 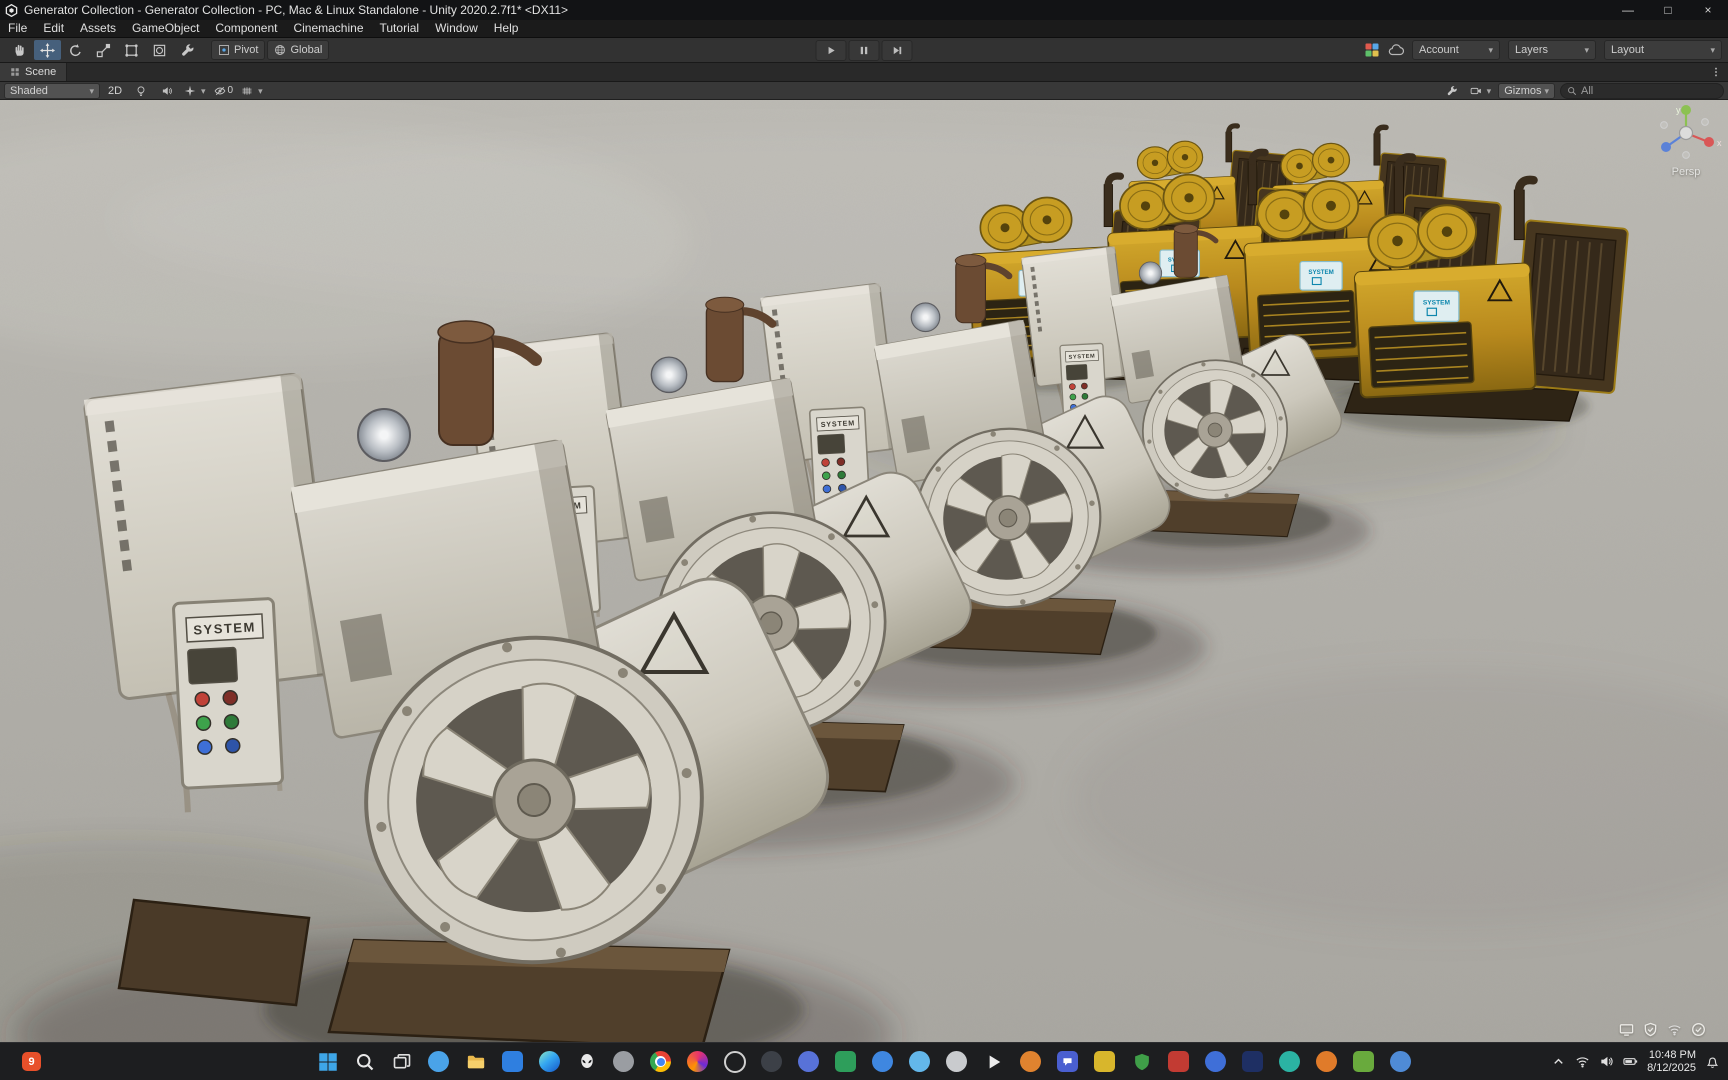 What do you see at coordinates (400, 28) in the screenshot?
I see `menu-tutorial: Tutorial` at bounding box center [400, 28].